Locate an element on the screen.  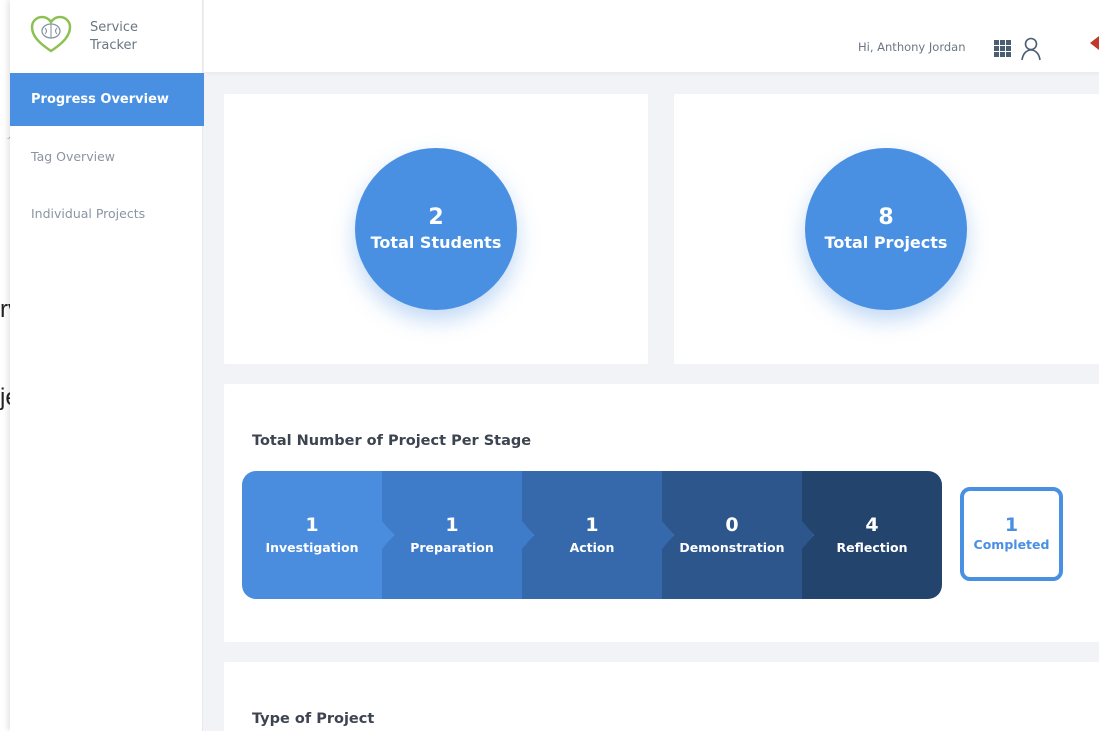
stage-reflection: 4 Reflection is located at coordinates (872, 535).